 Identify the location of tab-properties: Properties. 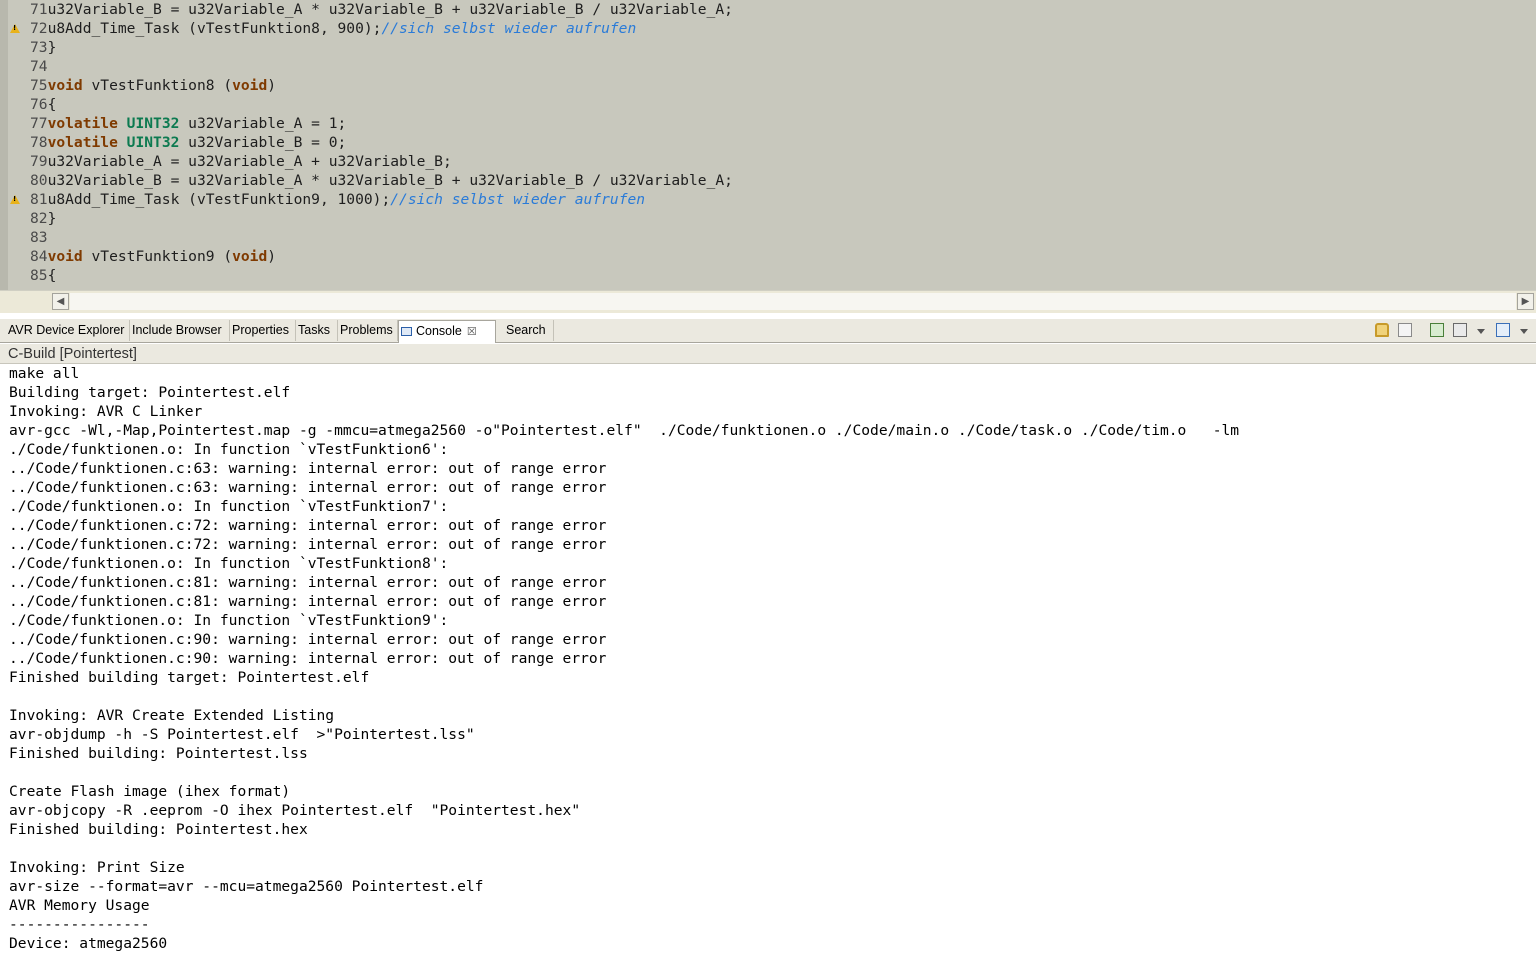
(263, 330).